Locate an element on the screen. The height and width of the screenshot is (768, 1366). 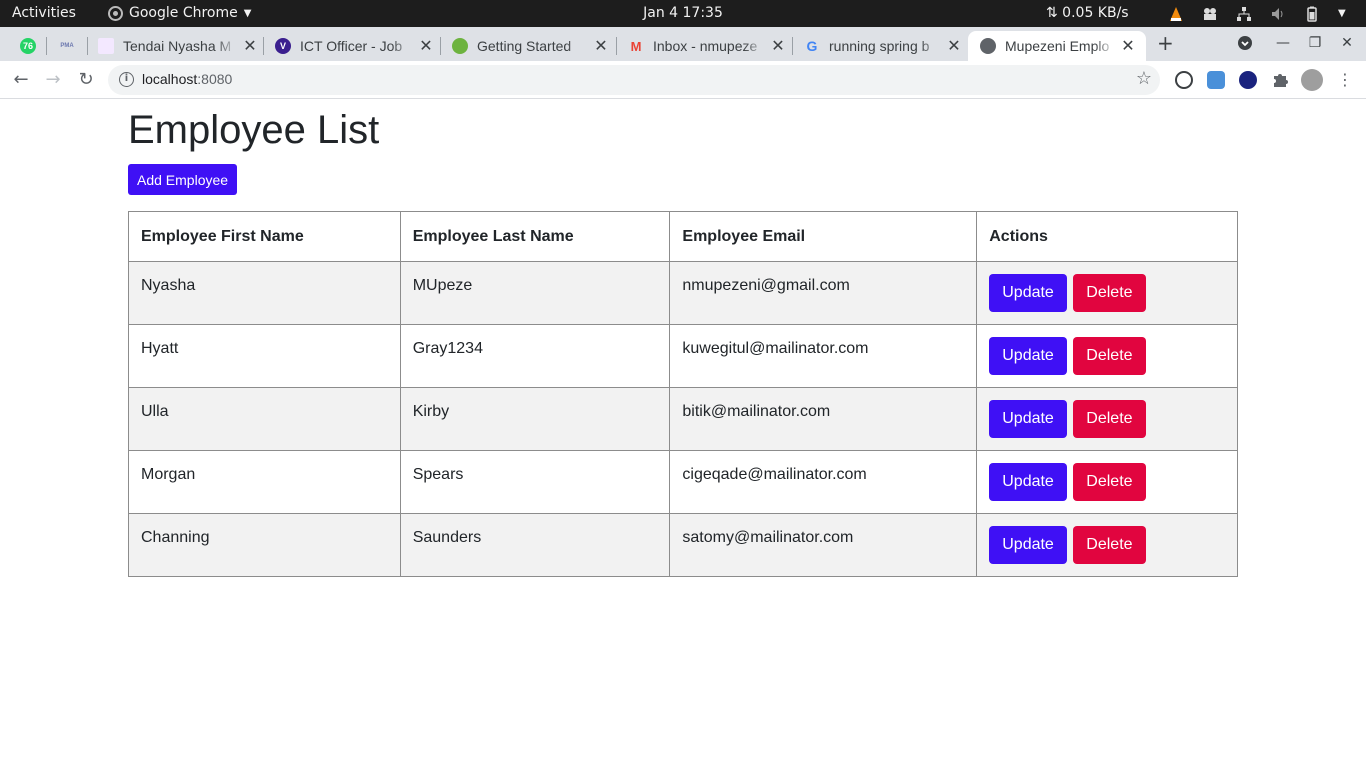
column-header-last-name: Employee Last Name is located at coordinates (535, 236).